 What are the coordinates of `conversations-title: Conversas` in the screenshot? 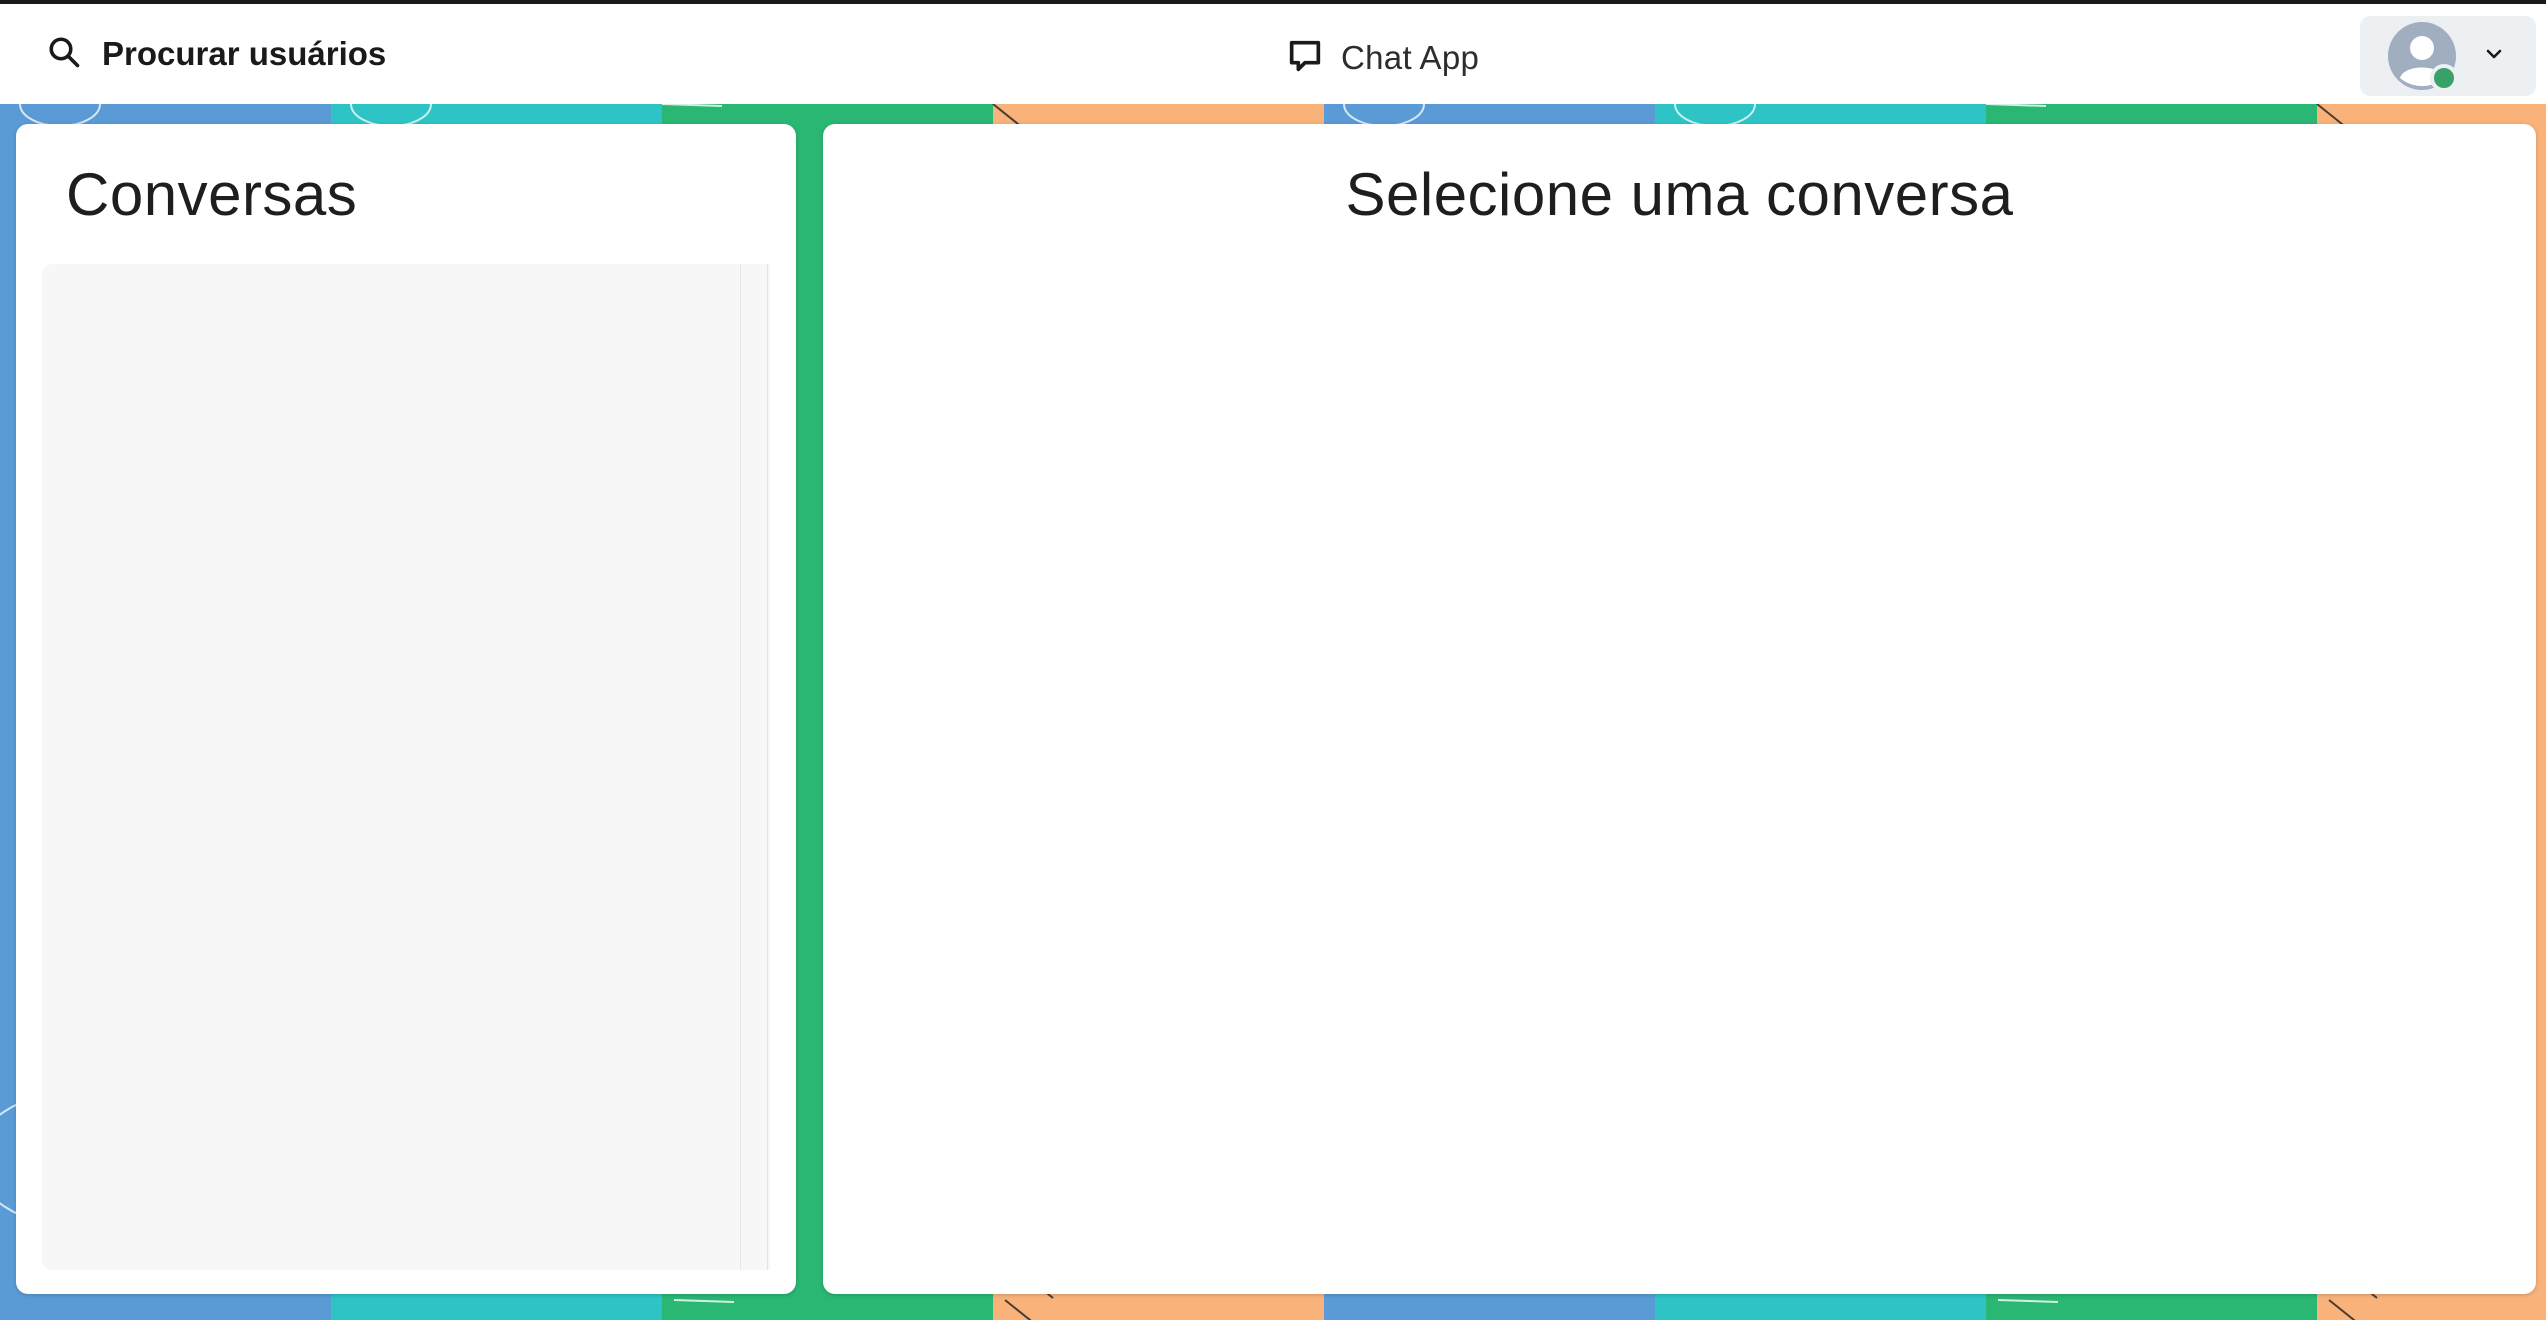 It's located at (212, 194).